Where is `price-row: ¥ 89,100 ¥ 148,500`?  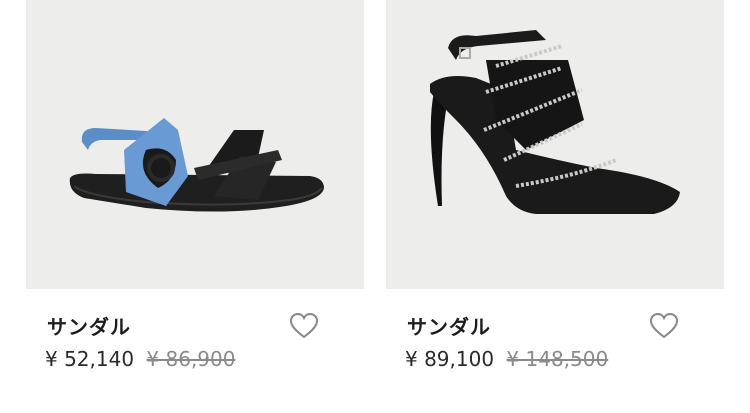
price-row: ¥ 89,100 ¥ 148,500 is located at coordinates (506, 359).